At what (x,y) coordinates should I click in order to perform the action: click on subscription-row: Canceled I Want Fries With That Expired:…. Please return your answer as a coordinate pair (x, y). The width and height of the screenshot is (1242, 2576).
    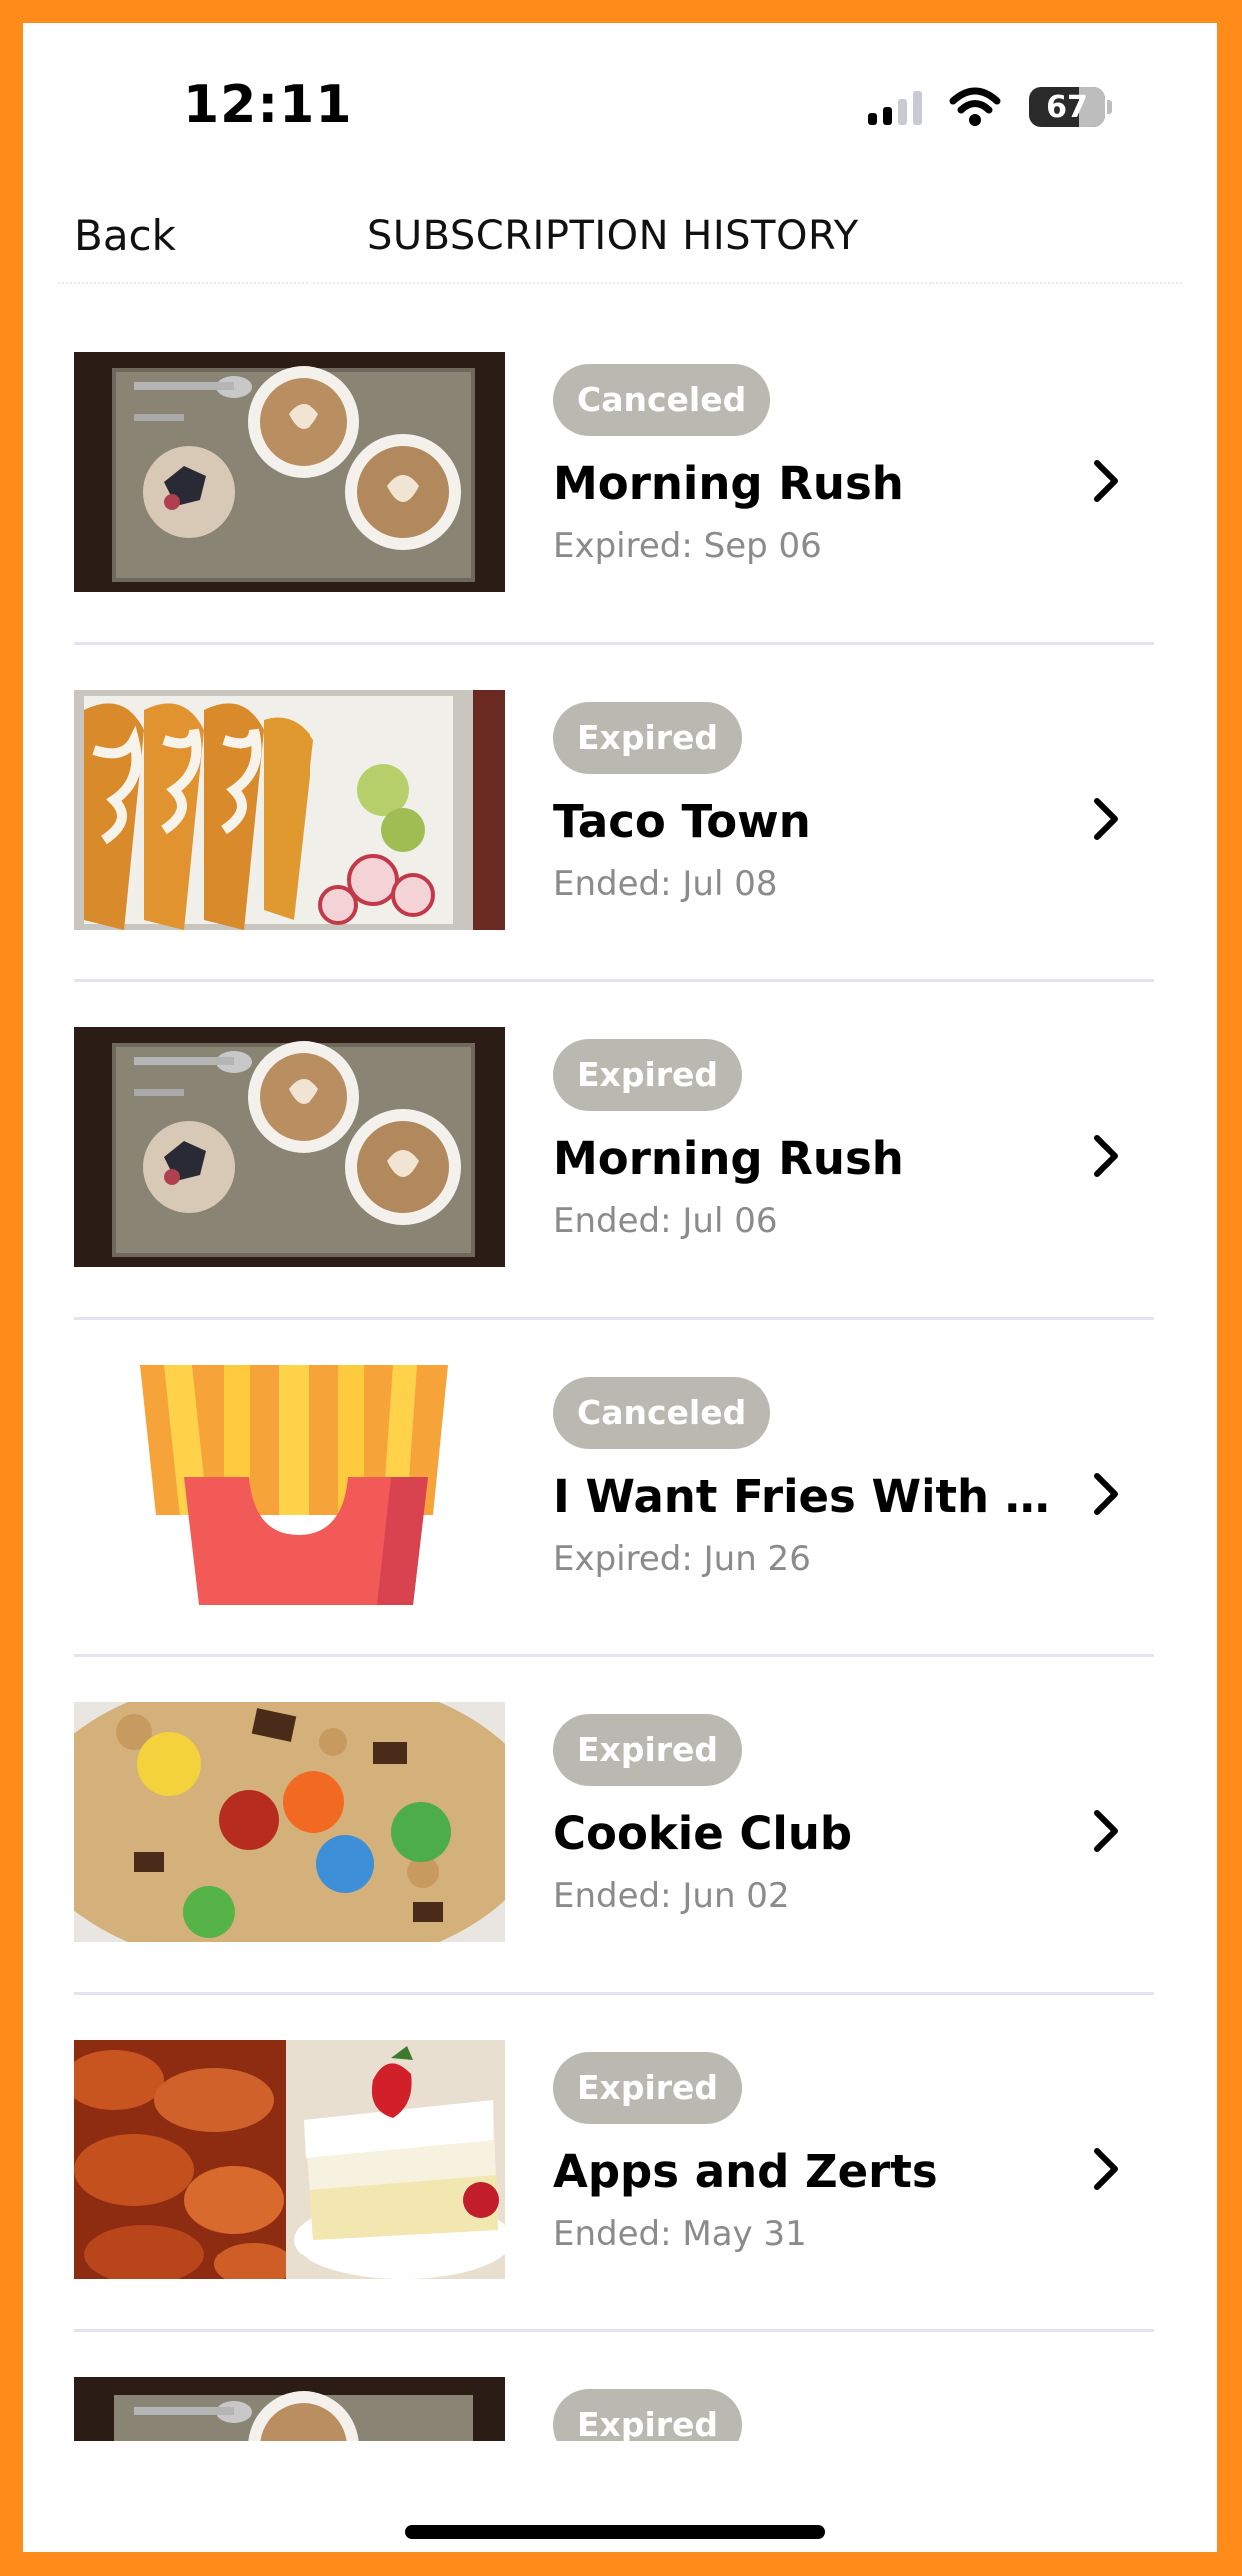
    Looking at the image, I should click on (620, 1488).